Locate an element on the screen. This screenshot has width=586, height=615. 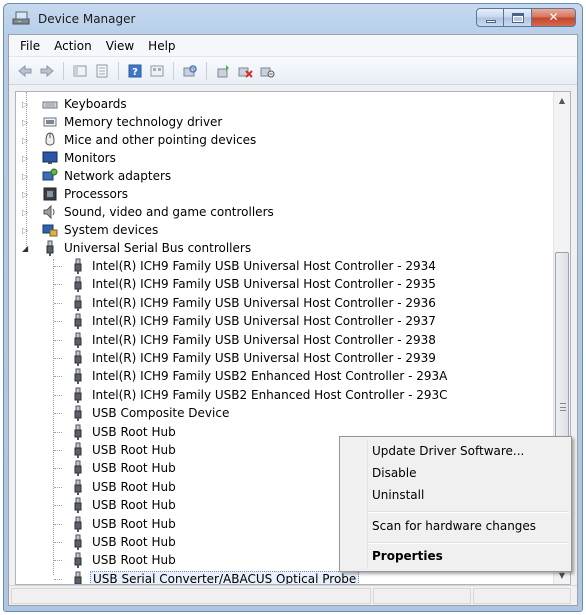
scroll-up-arrow-icon: ▲ is located at coordinates (562, 100).